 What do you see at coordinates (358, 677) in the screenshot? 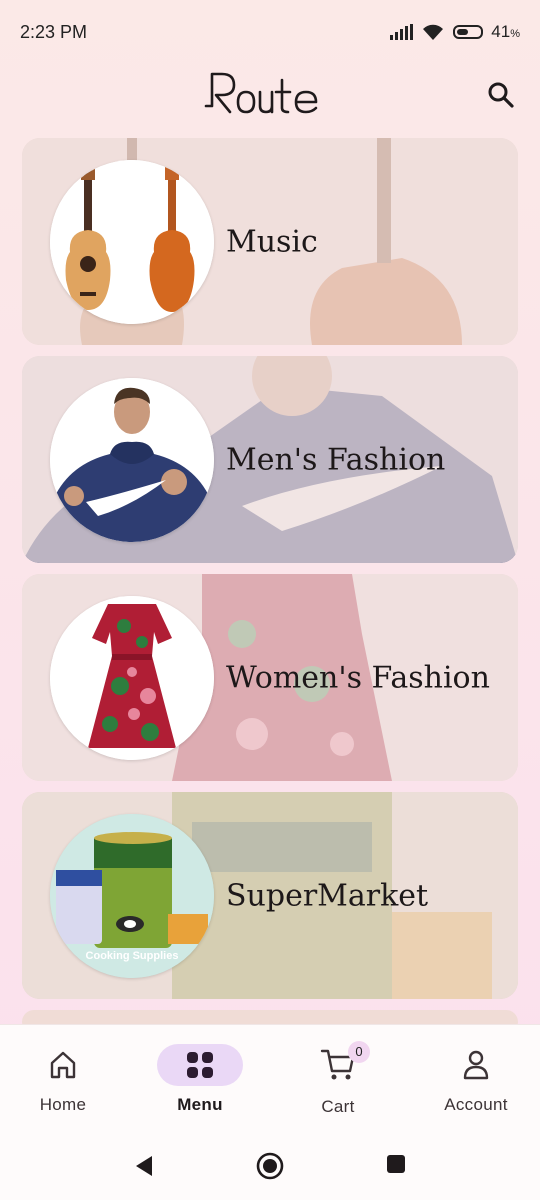
I see `category-name: Women's Fashion` at bounding box center [358, 677].